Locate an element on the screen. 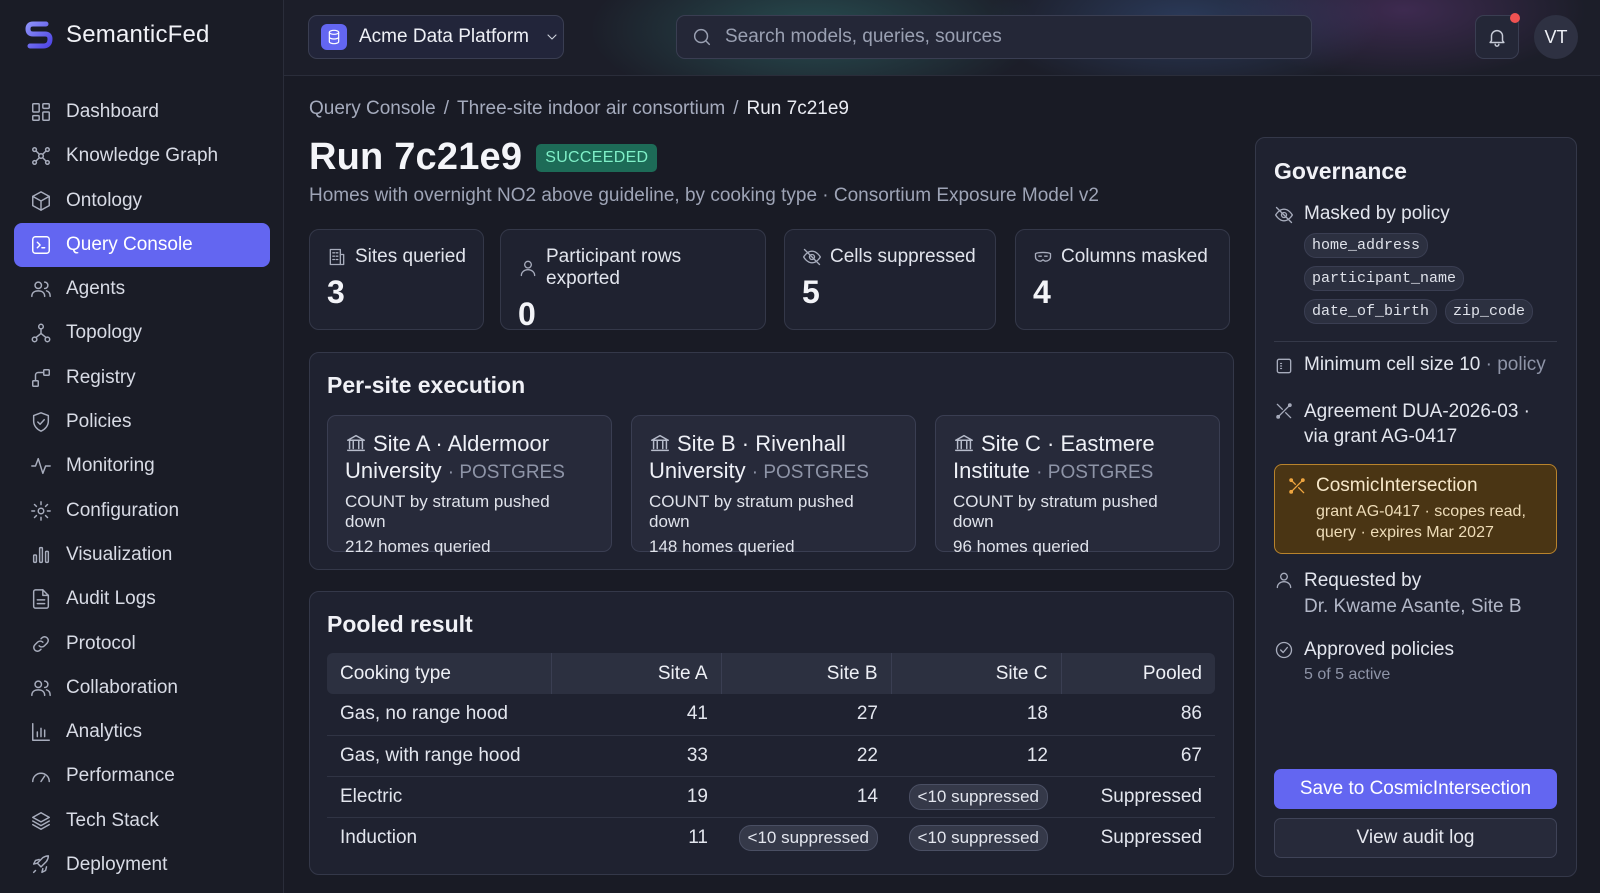 Image resolution: width=1600 pixels, height=893 pixels. panel-title: Pooled result is located at coordinates (400, 624).